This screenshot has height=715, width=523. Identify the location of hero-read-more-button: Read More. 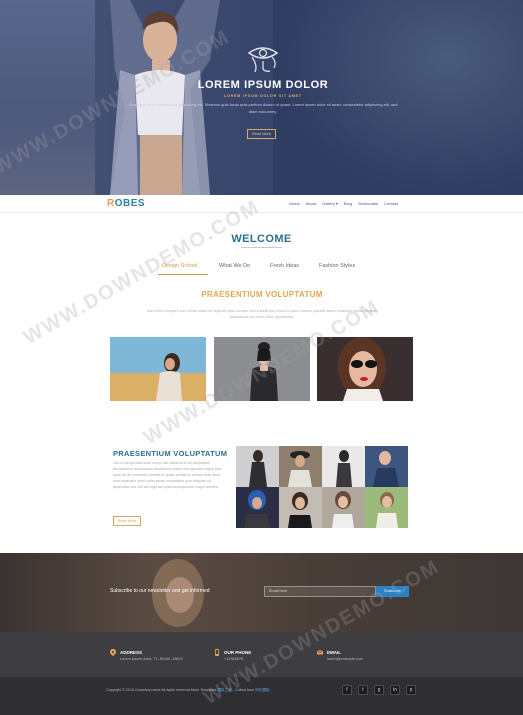
(261, 134).